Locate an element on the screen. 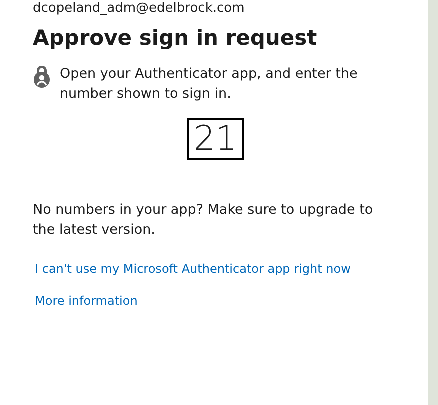 This screenshot has height=405, width=438. page-title: Approve sign in request is located at coordinates (175, 38).